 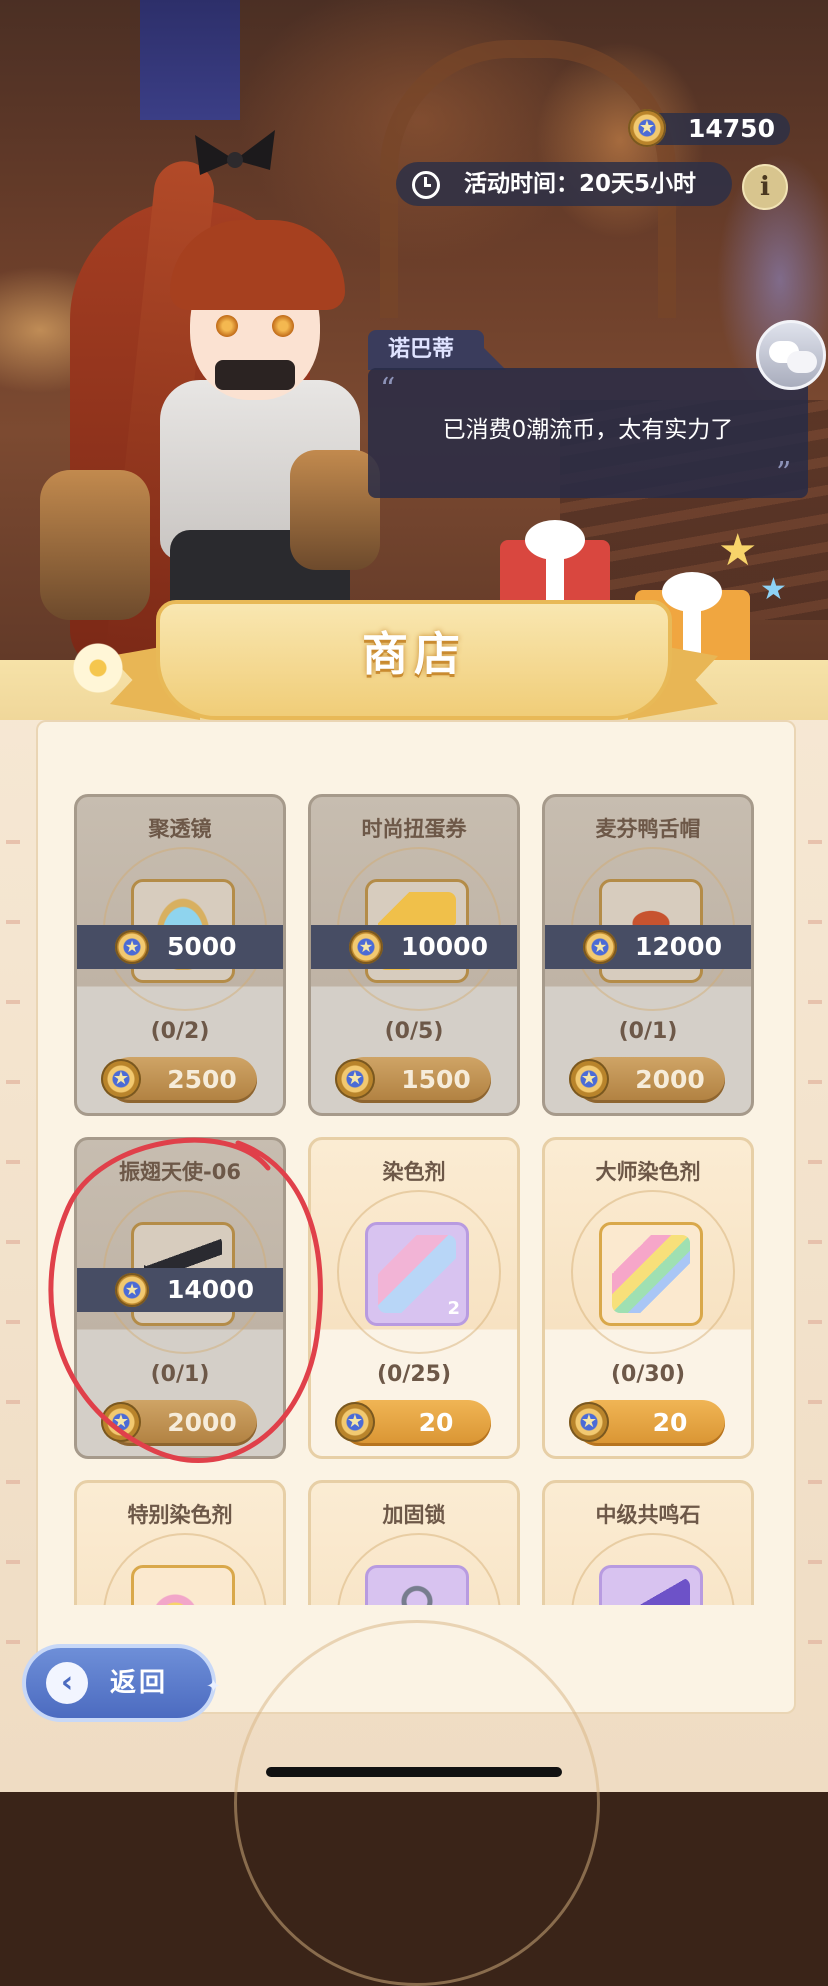 I want to click on shop-item-card: 加固锁, so click(x=414, y=1542).